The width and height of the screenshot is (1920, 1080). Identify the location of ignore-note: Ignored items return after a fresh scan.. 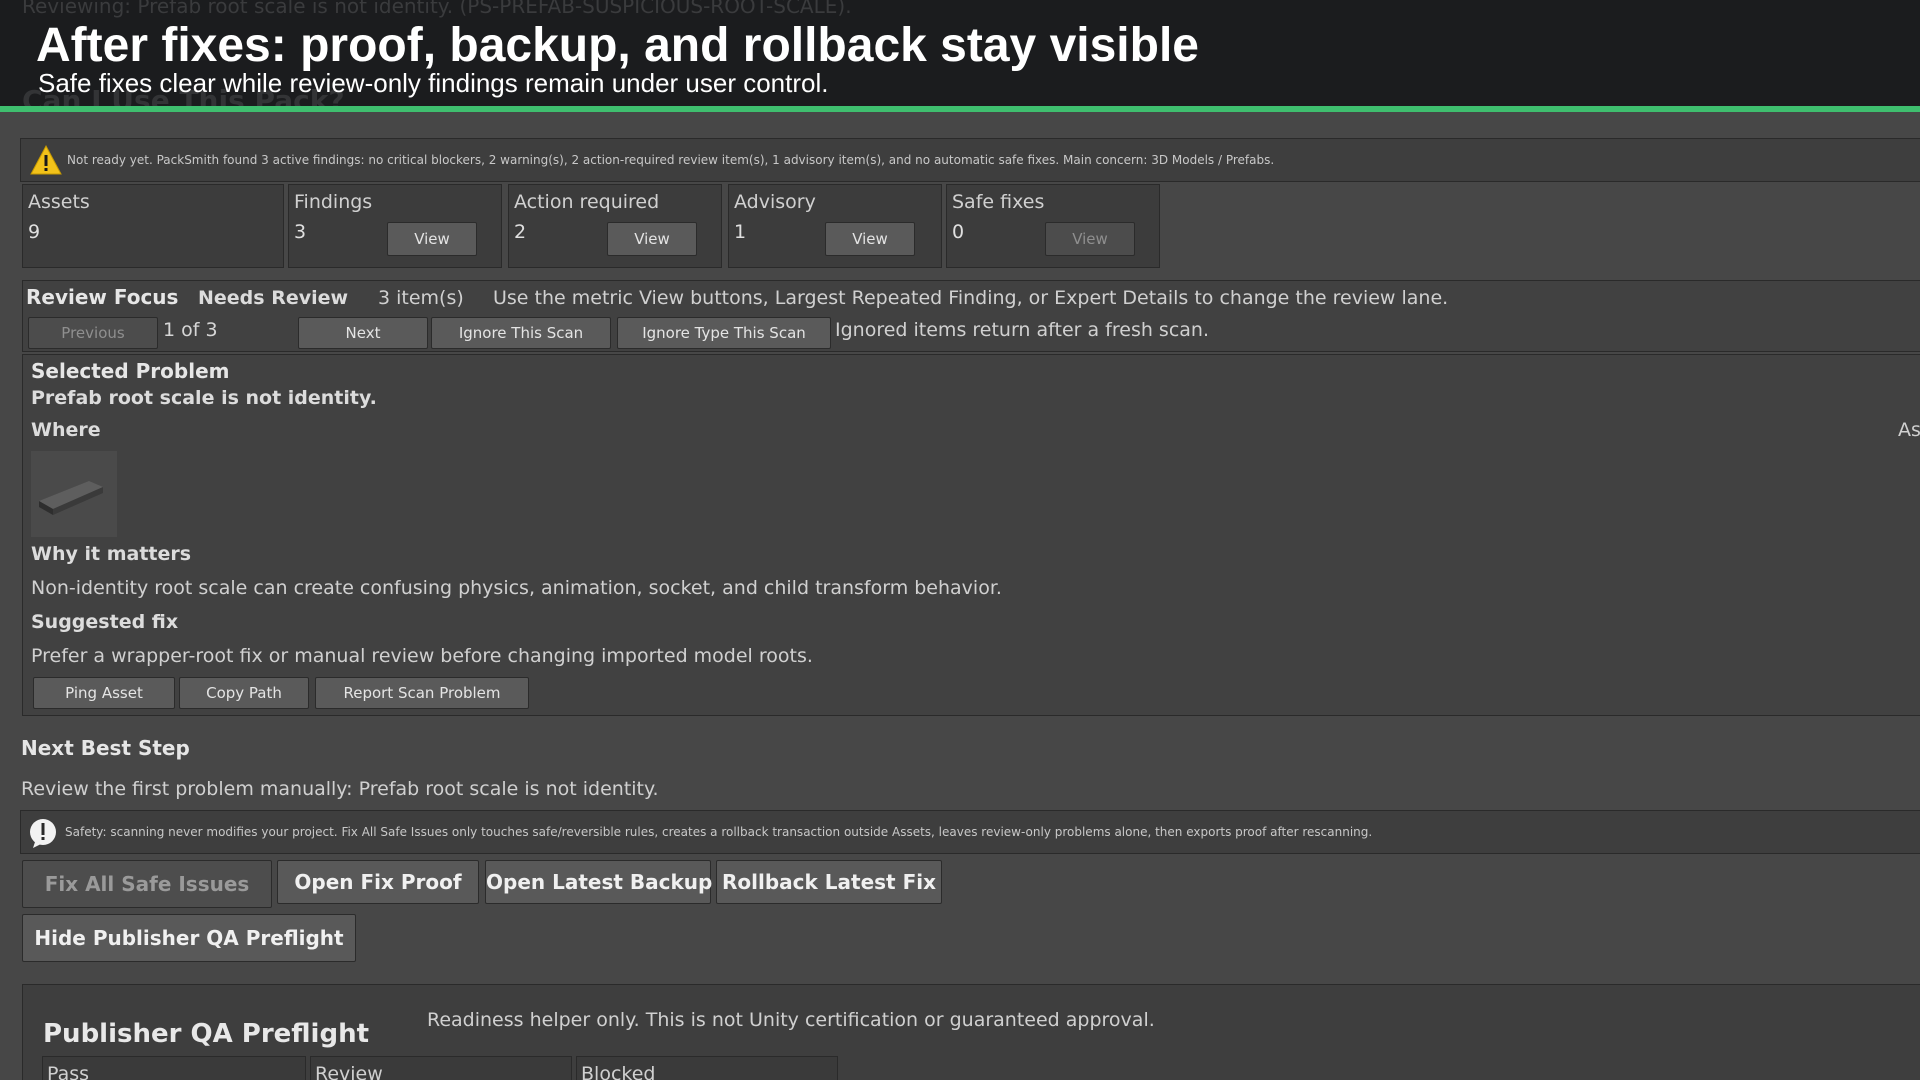
(1022, 330).